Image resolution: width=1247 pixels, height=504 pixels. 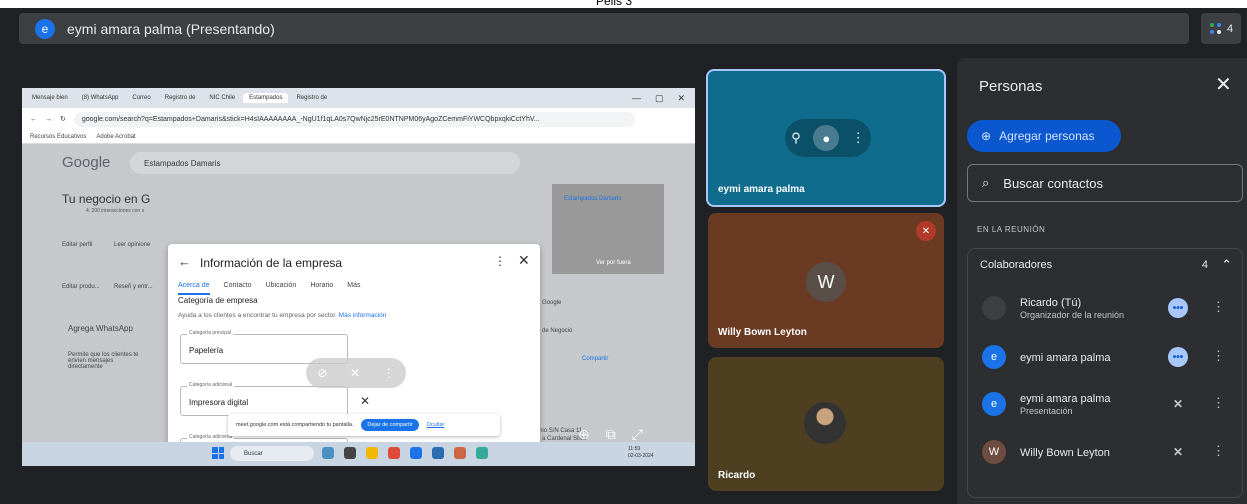 I want to click on forward-icon: →, so click(x=48, y=119).